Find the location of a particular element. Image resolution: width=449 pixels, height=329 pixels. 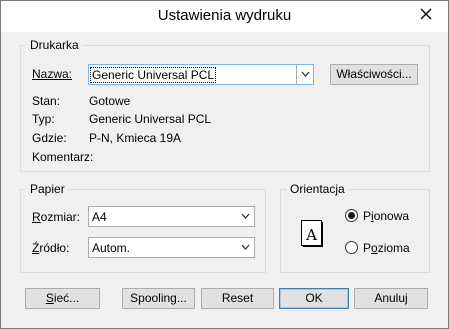

paper-source-select: Autom. is located at coordinates (171, 247).